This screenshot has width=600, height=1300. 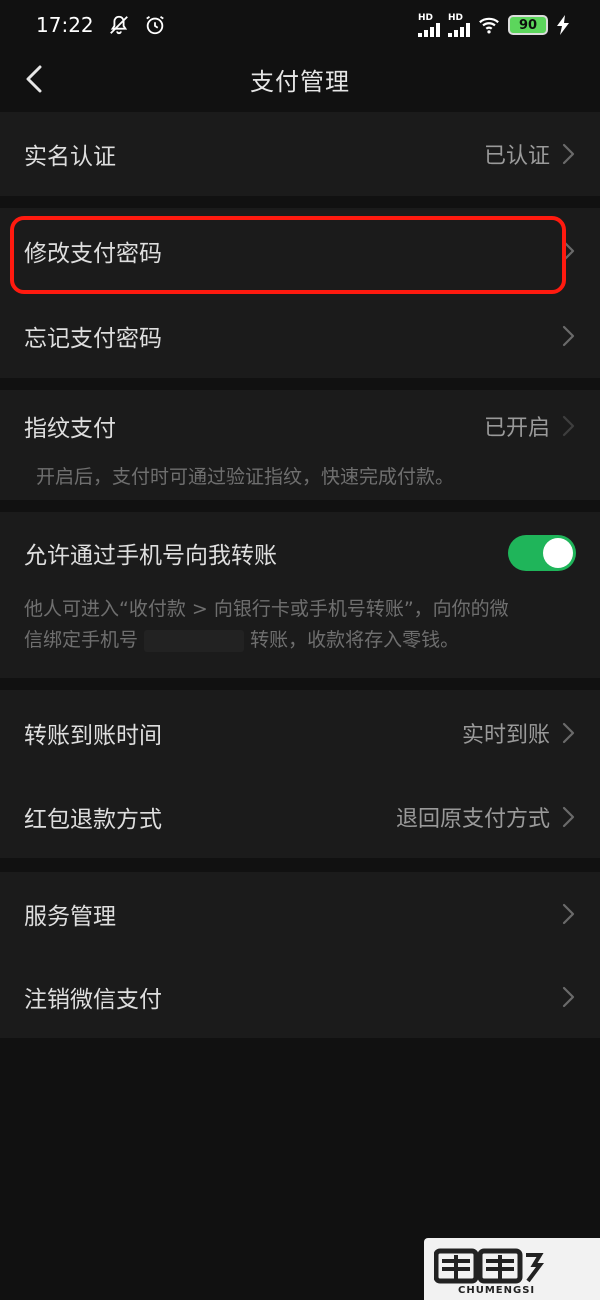 What do you see at coordinates (505, 735) in the screenshot?
I see `row-value: 实时到账` at bounding box center [505, 735].